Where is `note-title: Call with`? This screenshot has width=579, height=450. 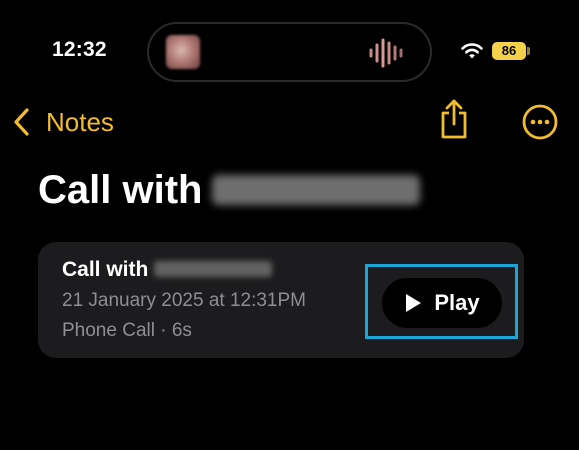
note-title: Call with is located at coordinates (229, 190).